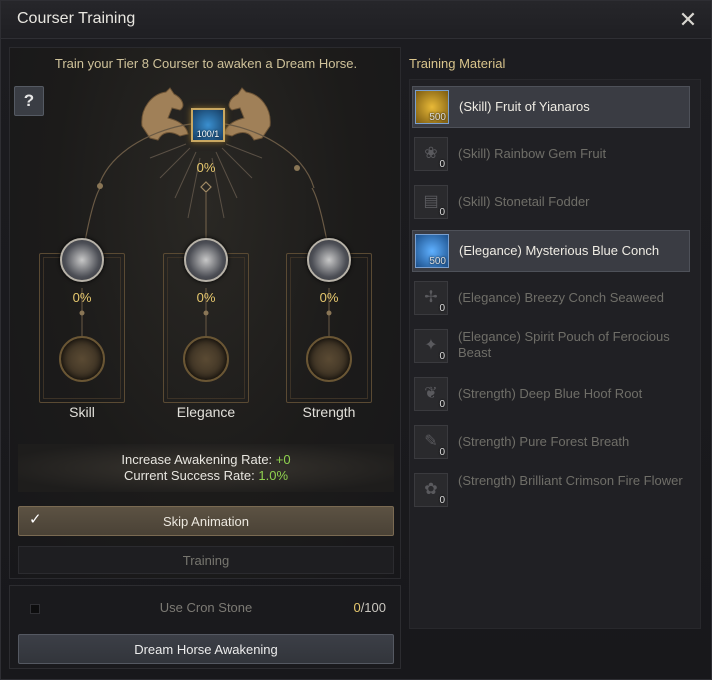 The width and height of the screenshot is (712, 680). I want to click on material-item: ❦ 0 (Strength) Deep Blue Hoof Root, so click(551, 395).